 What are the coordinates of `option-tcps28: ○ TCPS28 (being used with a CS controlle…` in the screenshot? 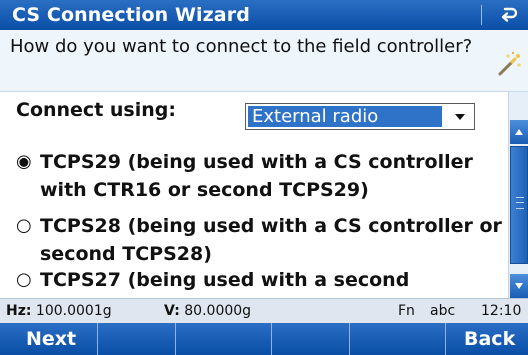 It's located at (260, 240).